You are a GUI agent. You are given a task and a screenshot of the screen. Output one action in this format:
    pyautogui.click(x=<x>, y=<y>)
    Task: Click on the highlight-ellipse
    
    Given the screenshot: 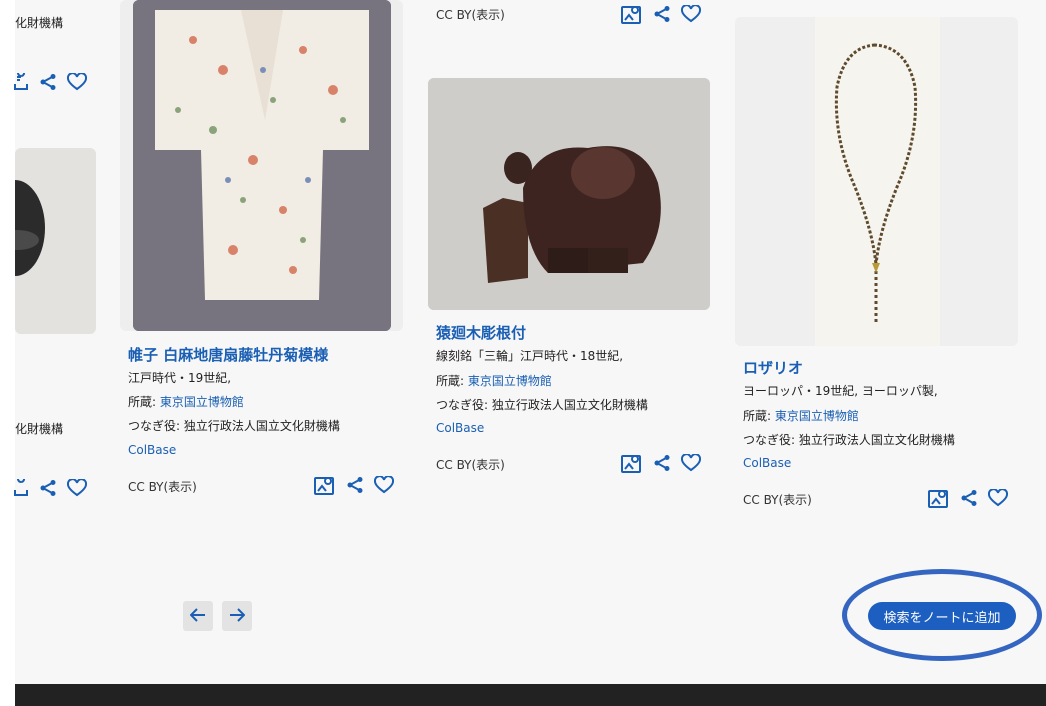 What is the action you would take?
    pyautogui.click(x=942, y=615)
    